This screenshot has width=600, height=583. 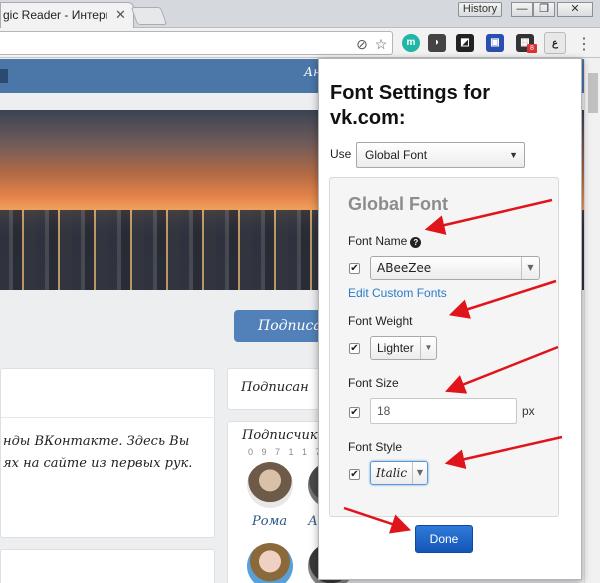 I want to click on browser-toolbar: ⊘ ☆ m ◗ ◩ ▣ ▦ 8 ع ⋮, so click(x=300, y=43).